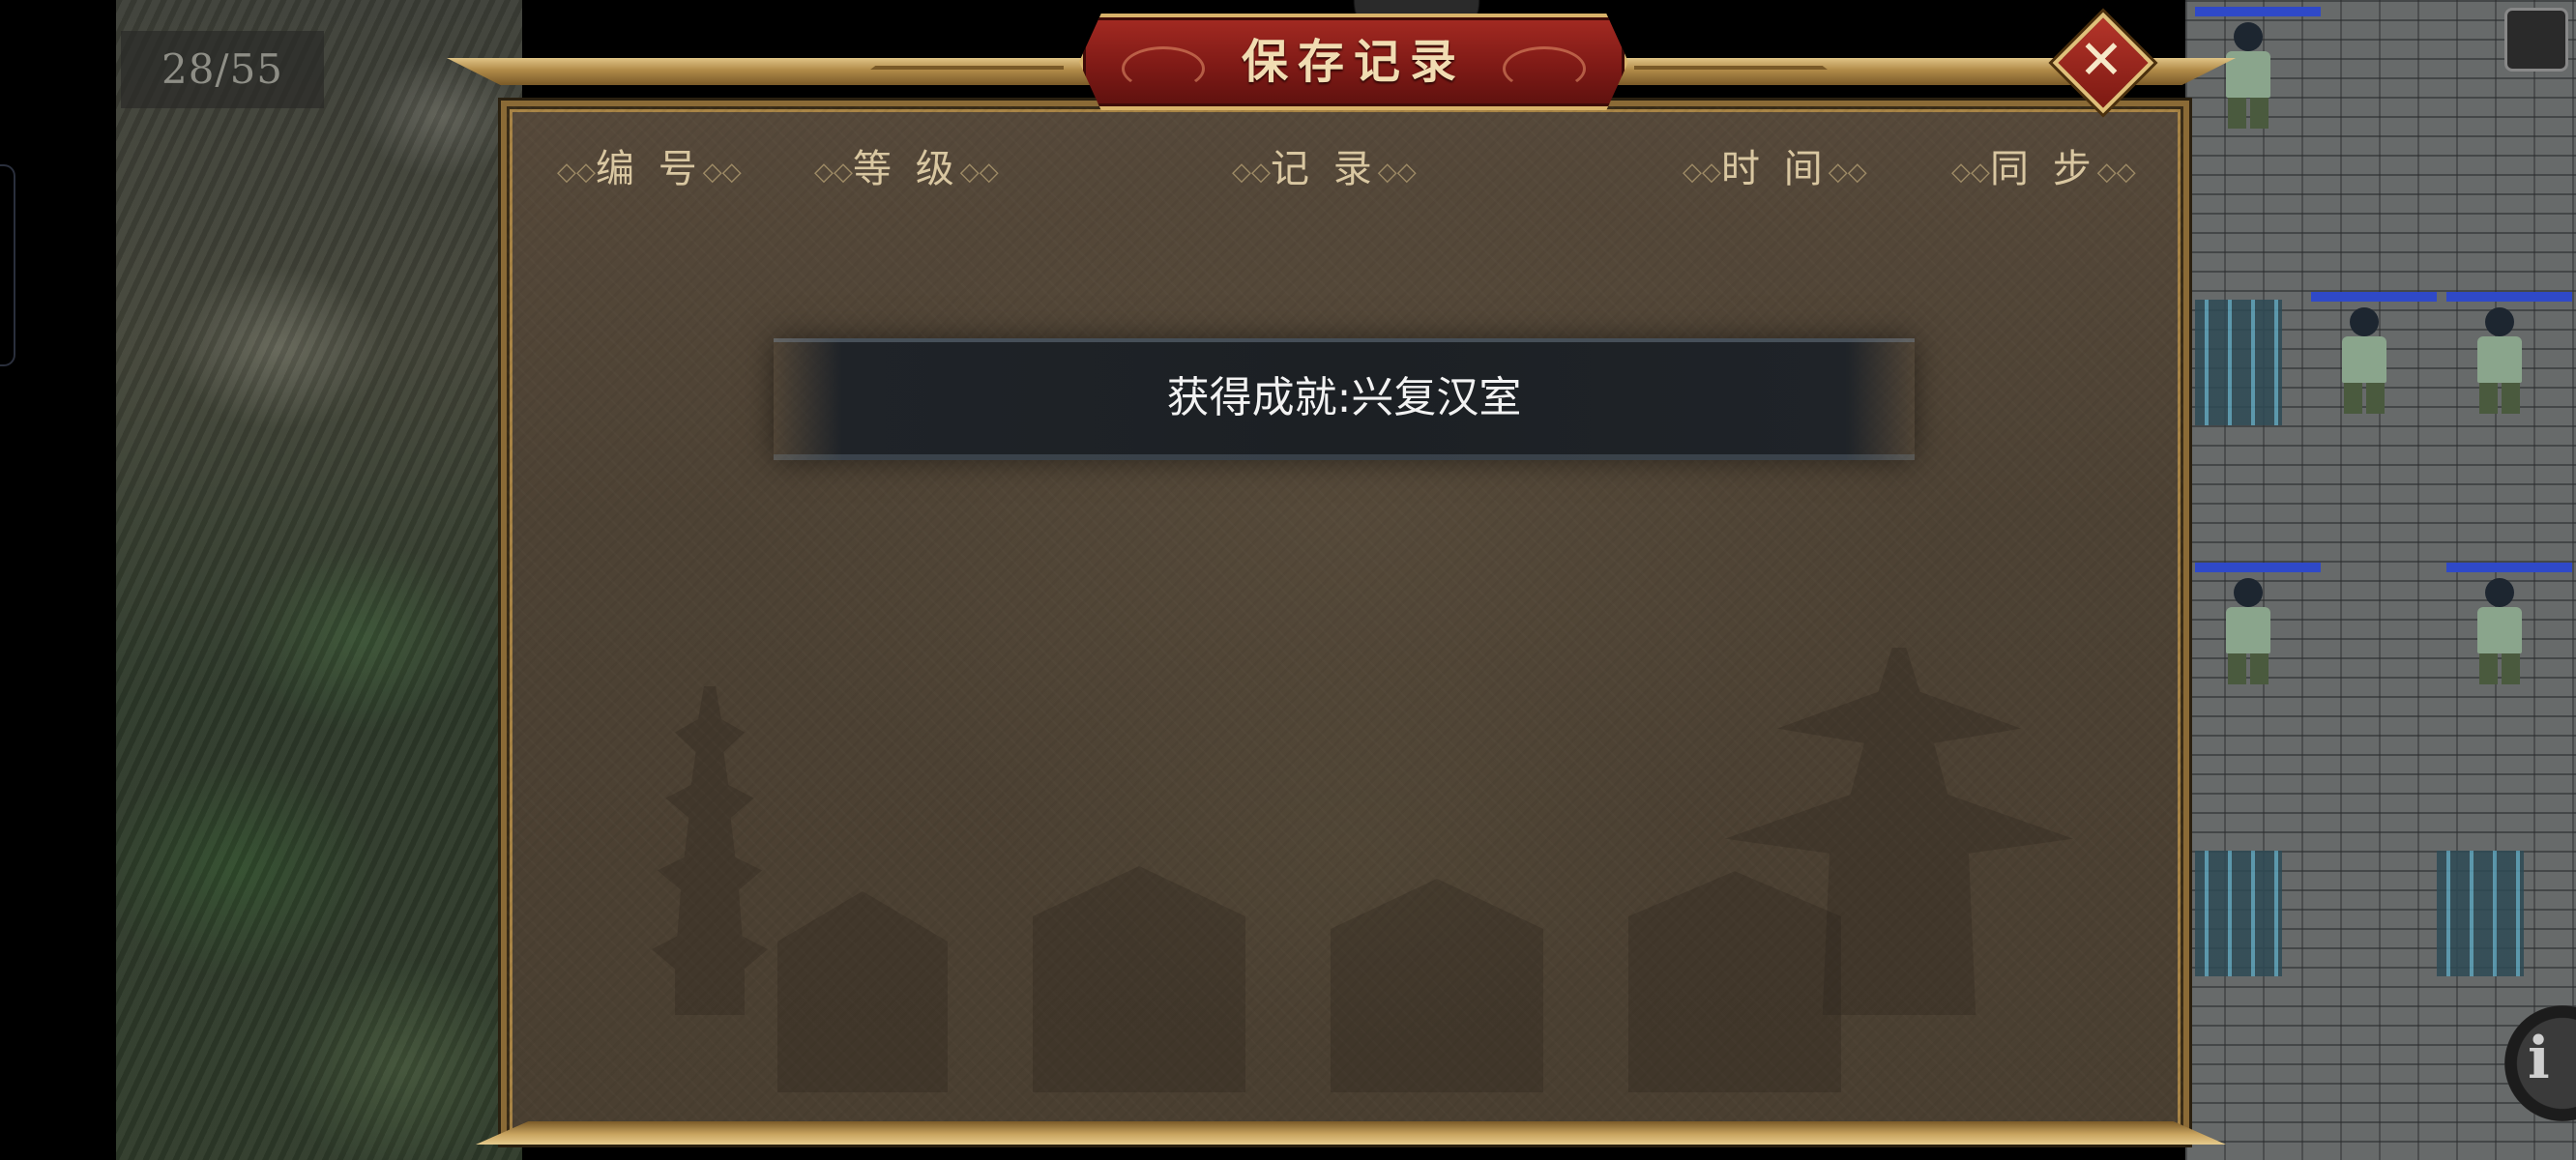 The height and width of the screenshot is (1160, 2576). Describe the element at coordinates (649, 169) in the screenshot. I see `column-header-number: ◇◇编 号◇◇` at that location.